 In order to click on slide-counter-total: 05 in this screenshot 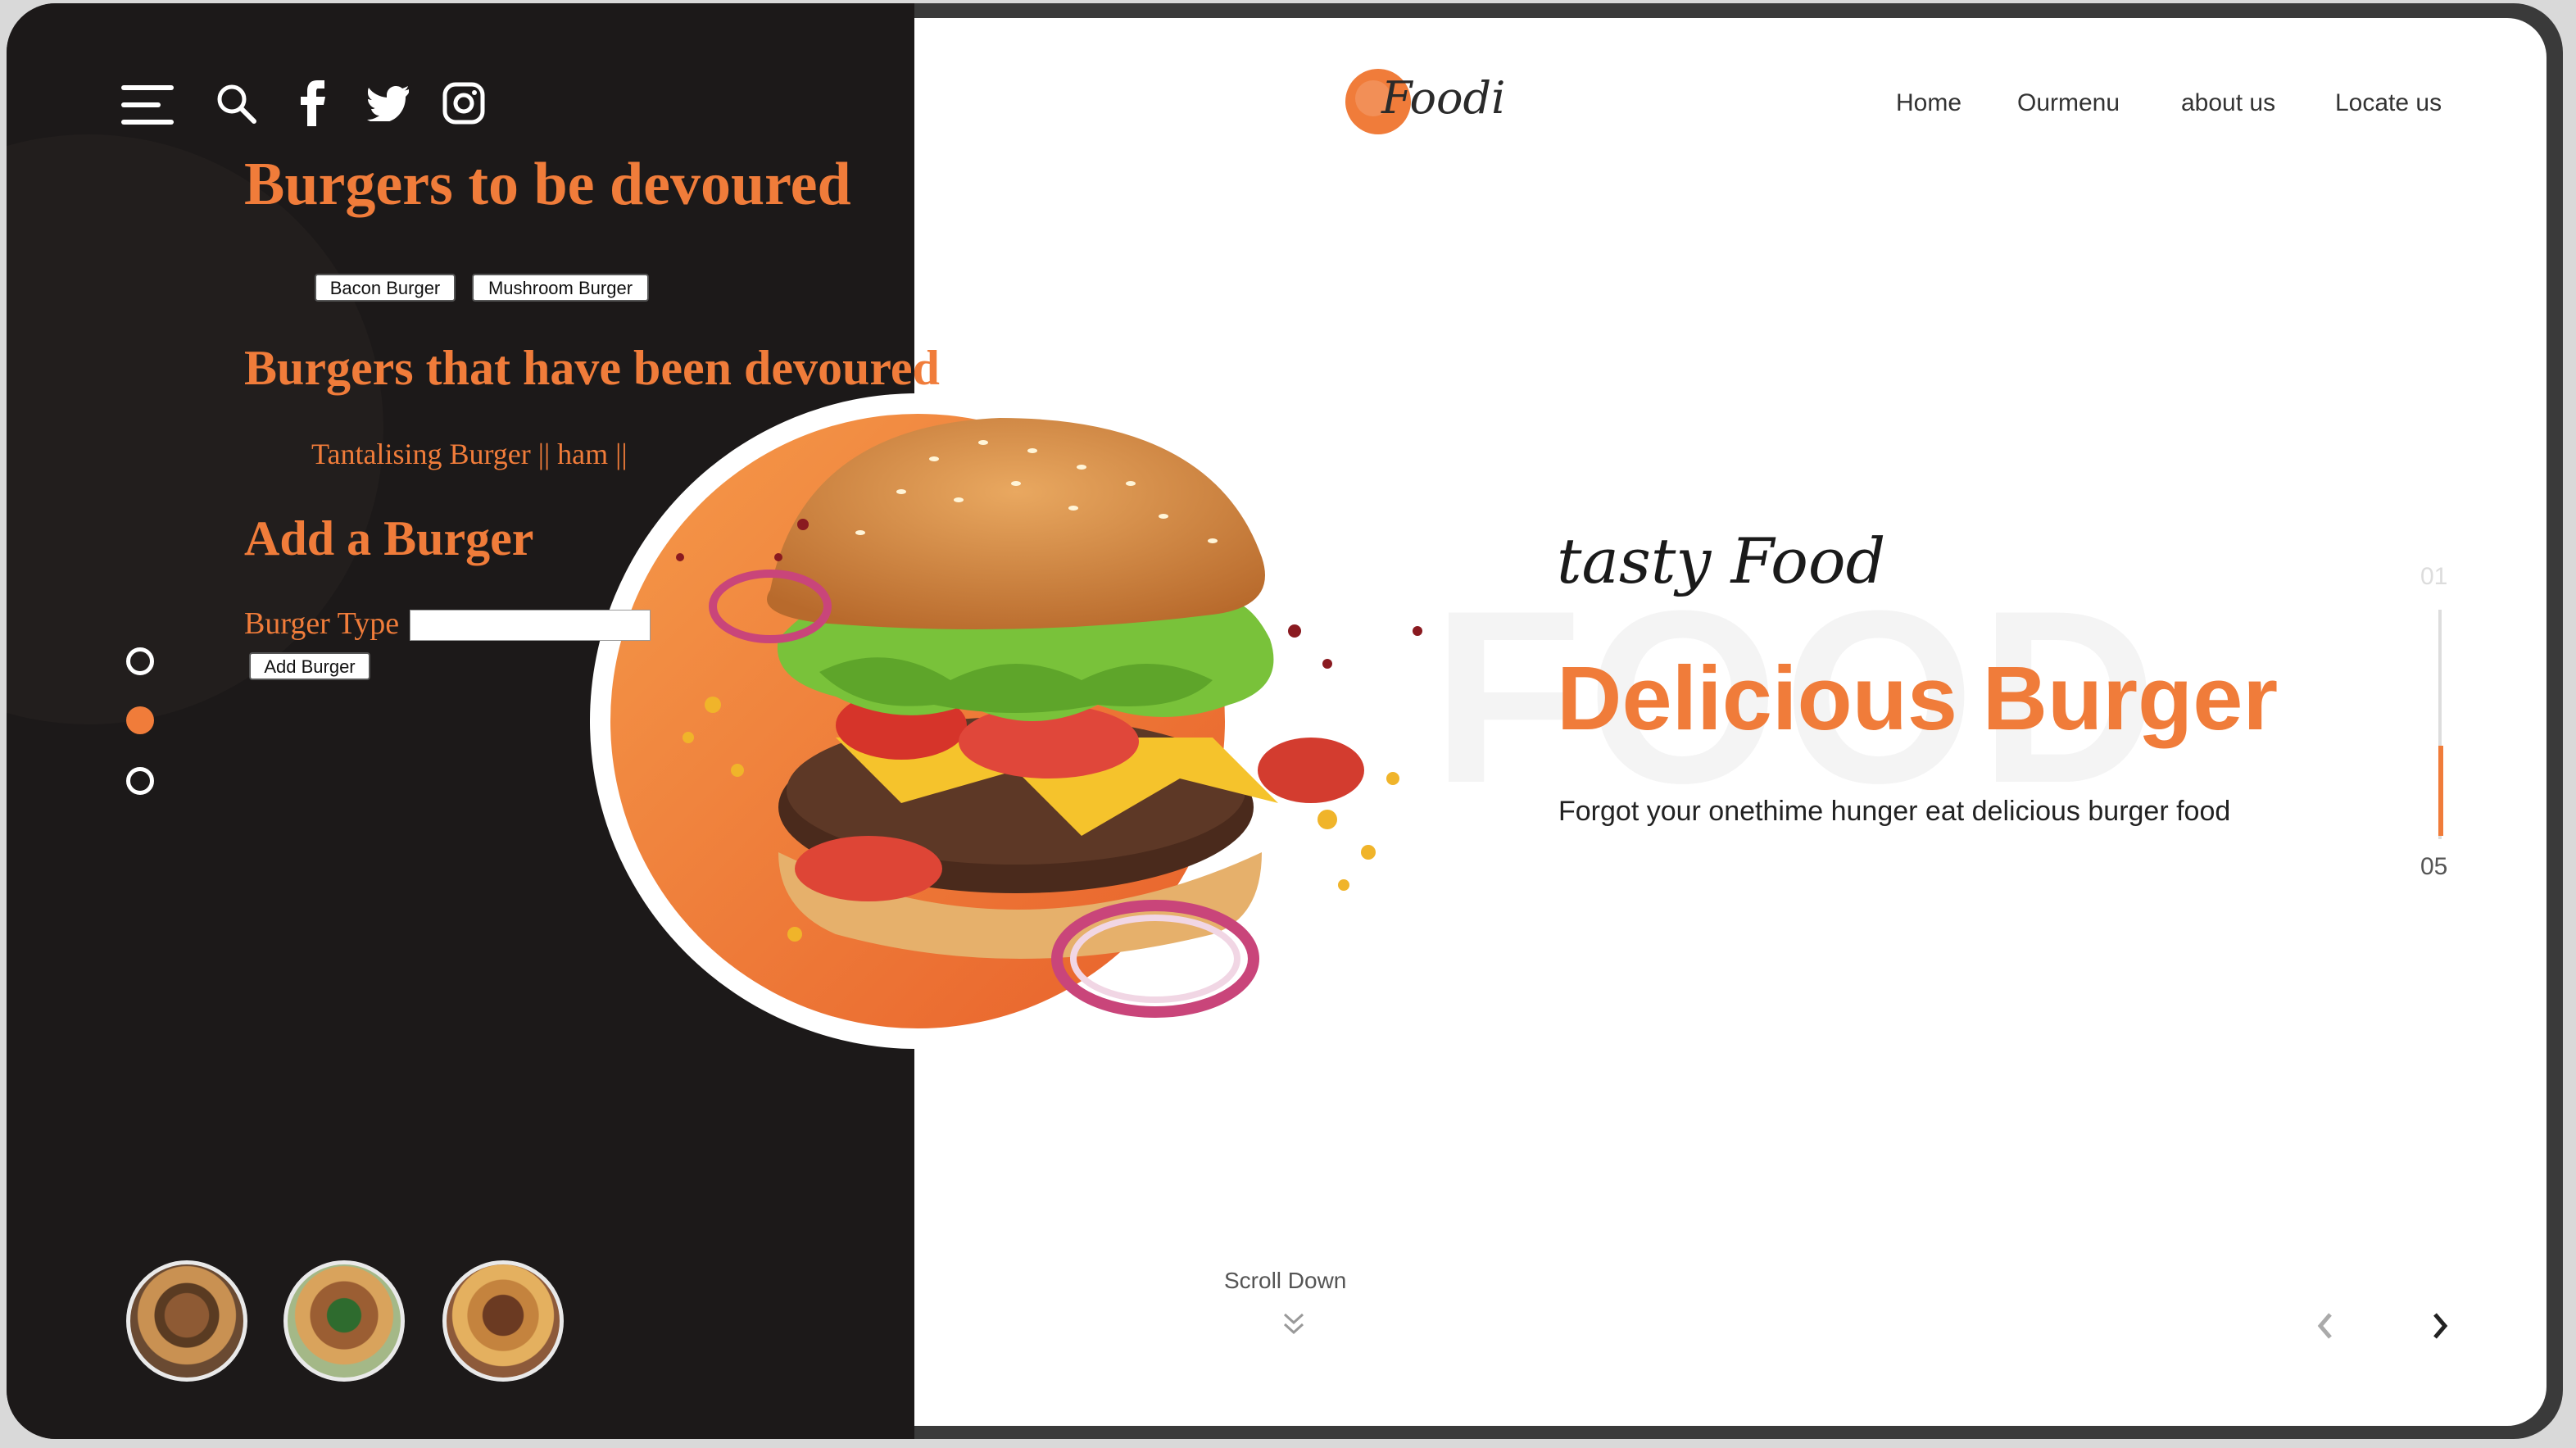, I will do `click(2434, 866)`.